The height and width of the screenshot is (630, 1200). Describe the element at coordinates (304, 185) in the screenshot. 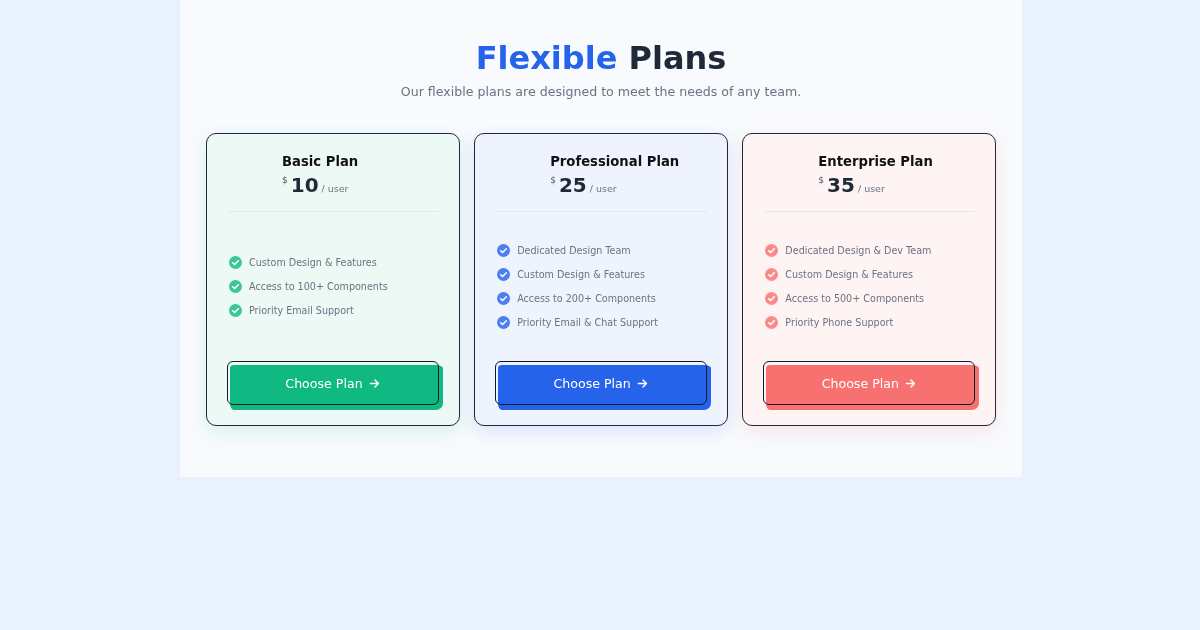

I see `price-amount: 10` at that location.